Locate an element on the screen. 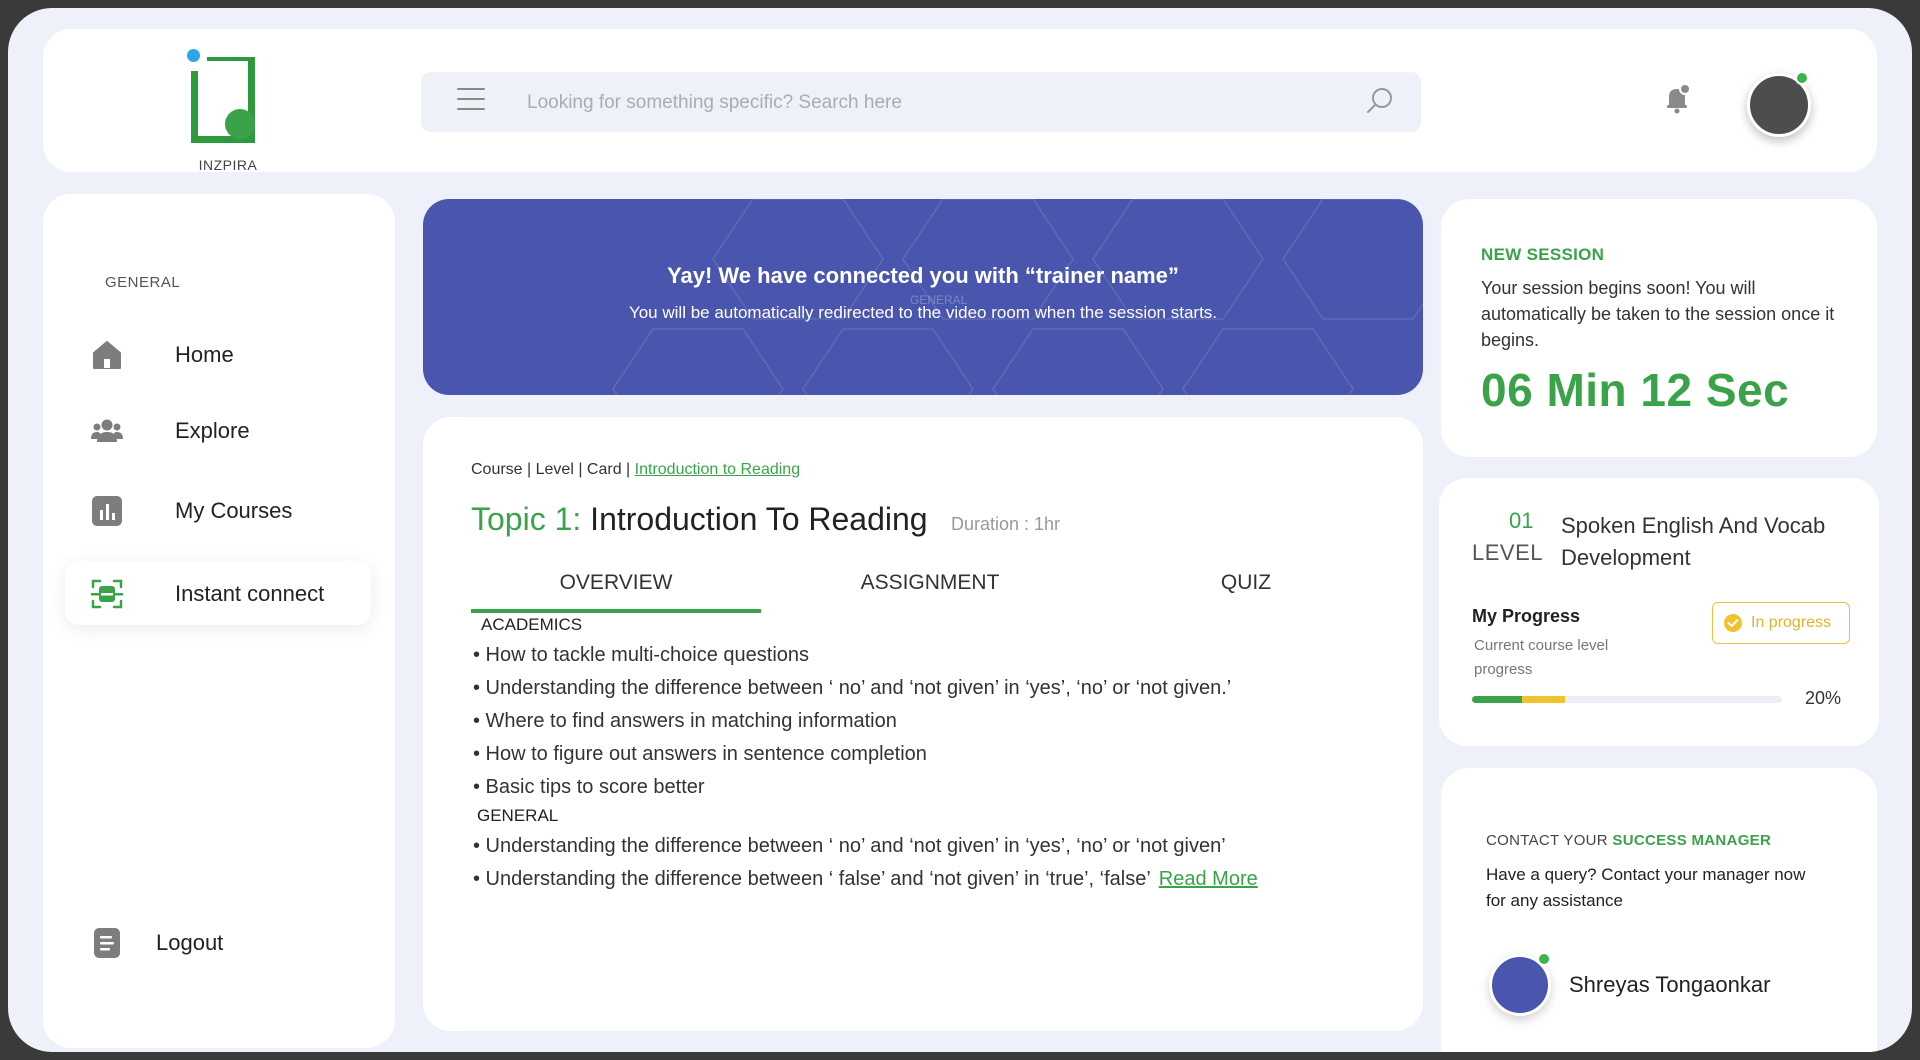  list-item: • How to tackle multi-choice questions is located at coordinates (641, 655).